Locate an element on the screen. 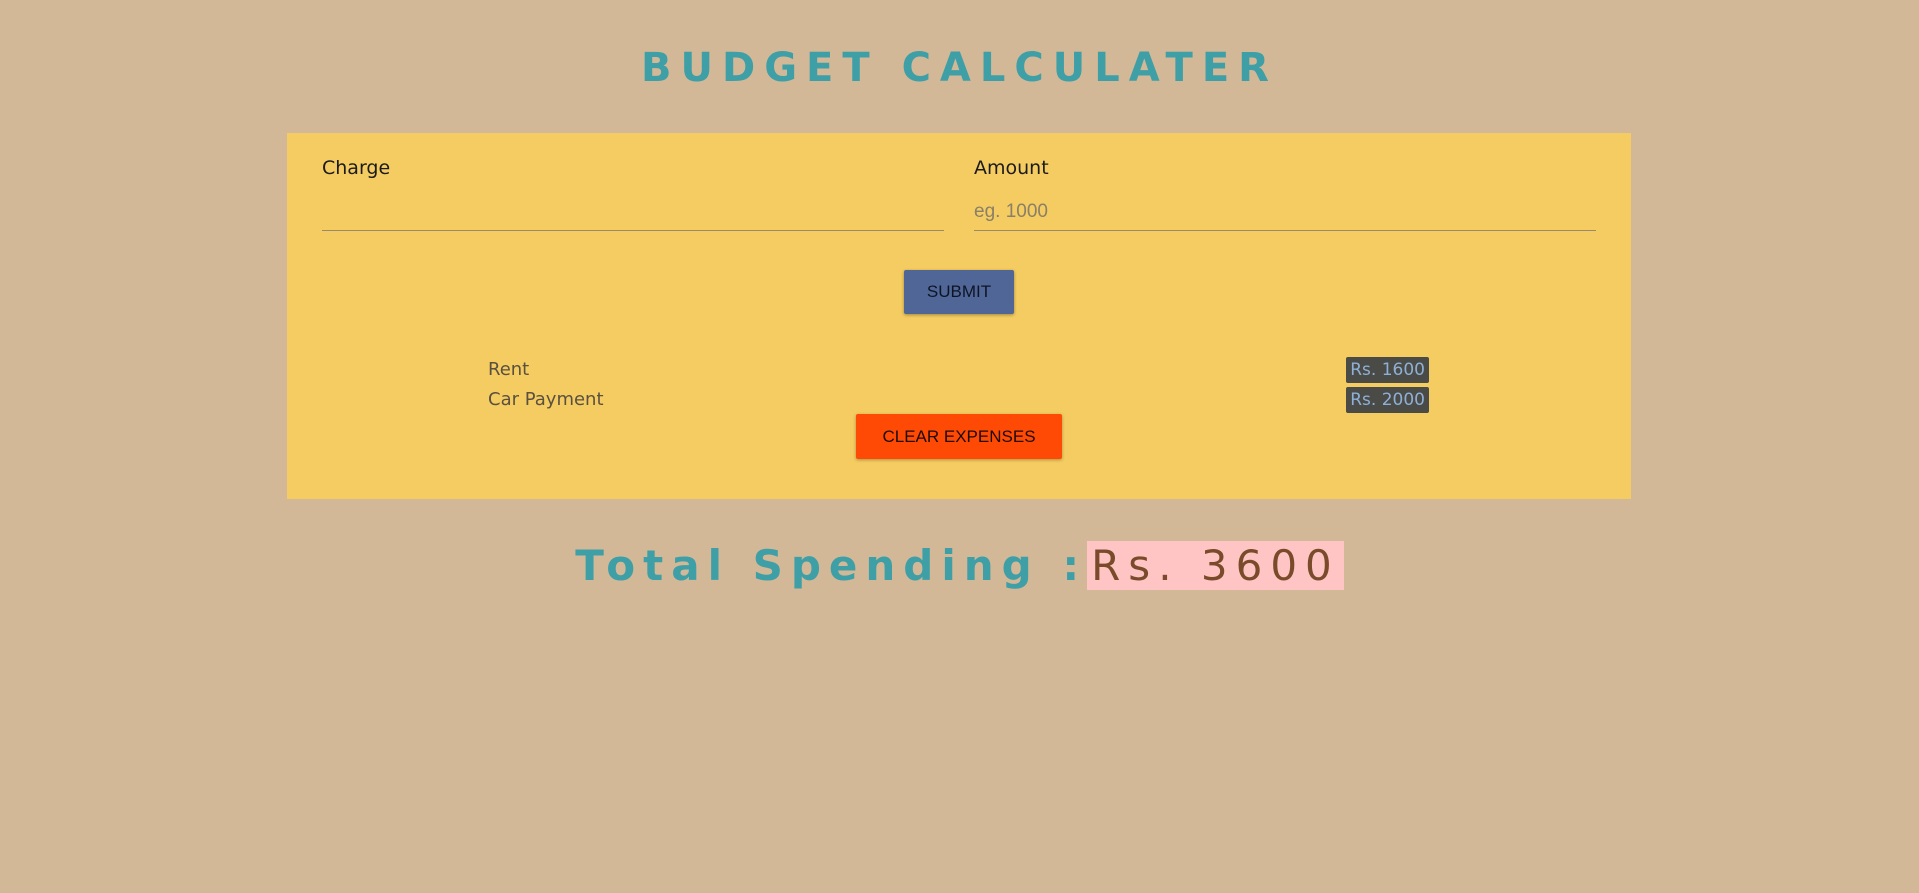  expense-amount-badge: Rs. 1600 is located at coordinates (1387, 370).